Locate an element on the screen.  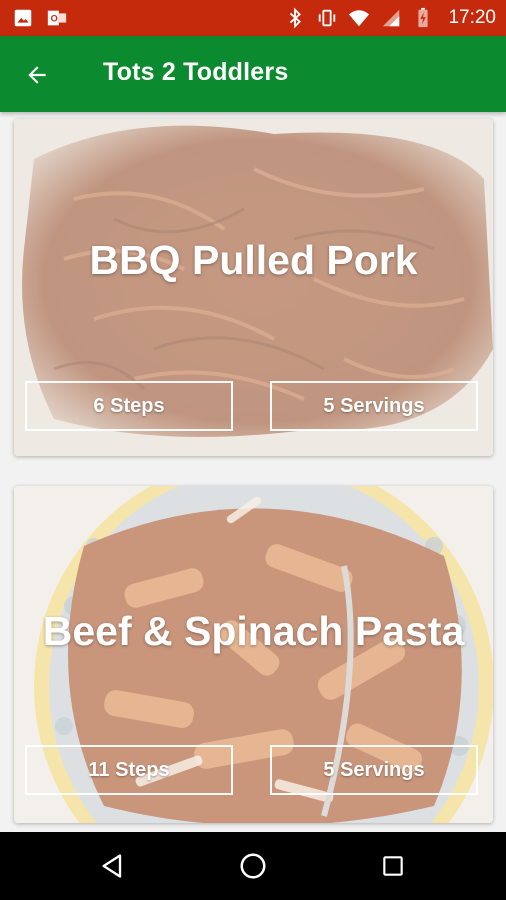
outlook-icon: O is located at coordinates (57, 18).